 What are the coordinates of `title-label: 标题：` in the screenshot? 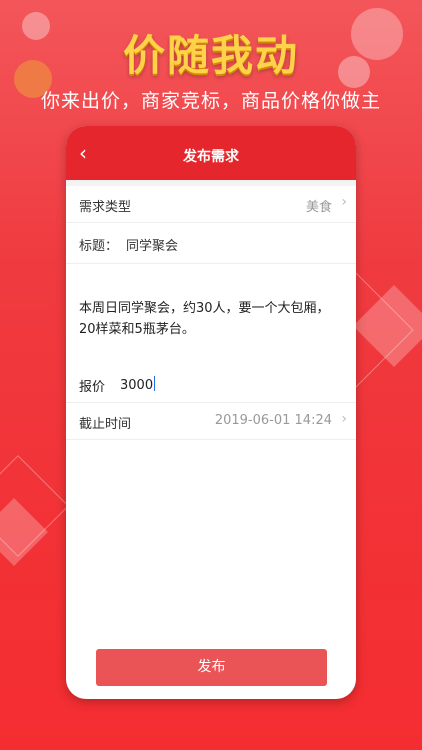 It's located at (99, 246).